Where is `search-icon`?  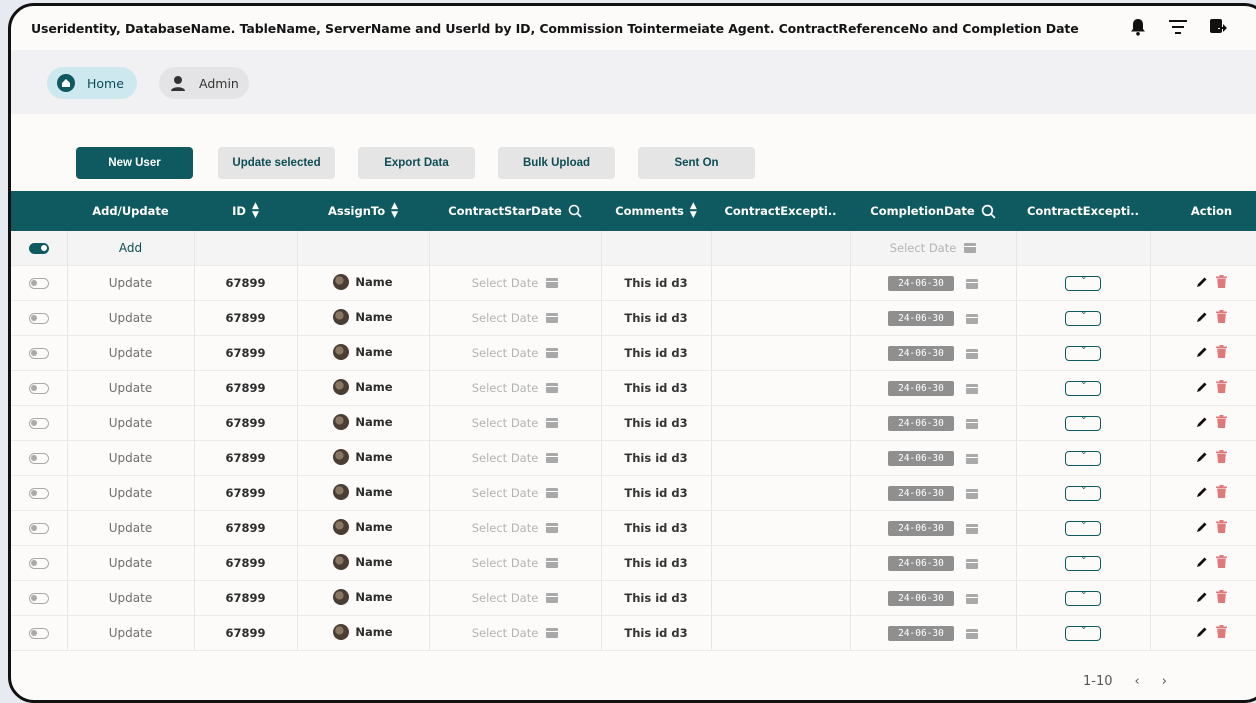
search-icon is located at coordinates (575, 211).